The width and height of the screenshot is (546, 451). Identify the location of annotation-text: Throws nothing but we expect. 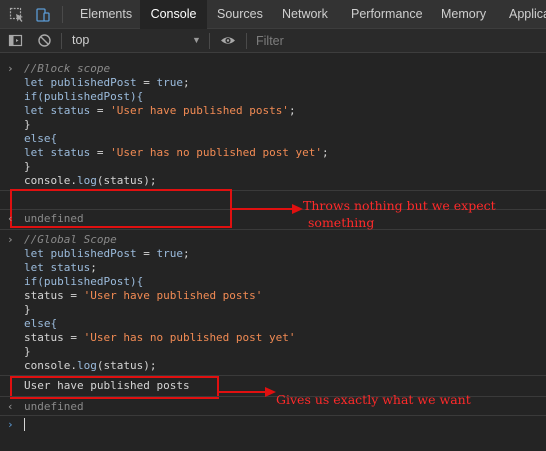
(399, 205).